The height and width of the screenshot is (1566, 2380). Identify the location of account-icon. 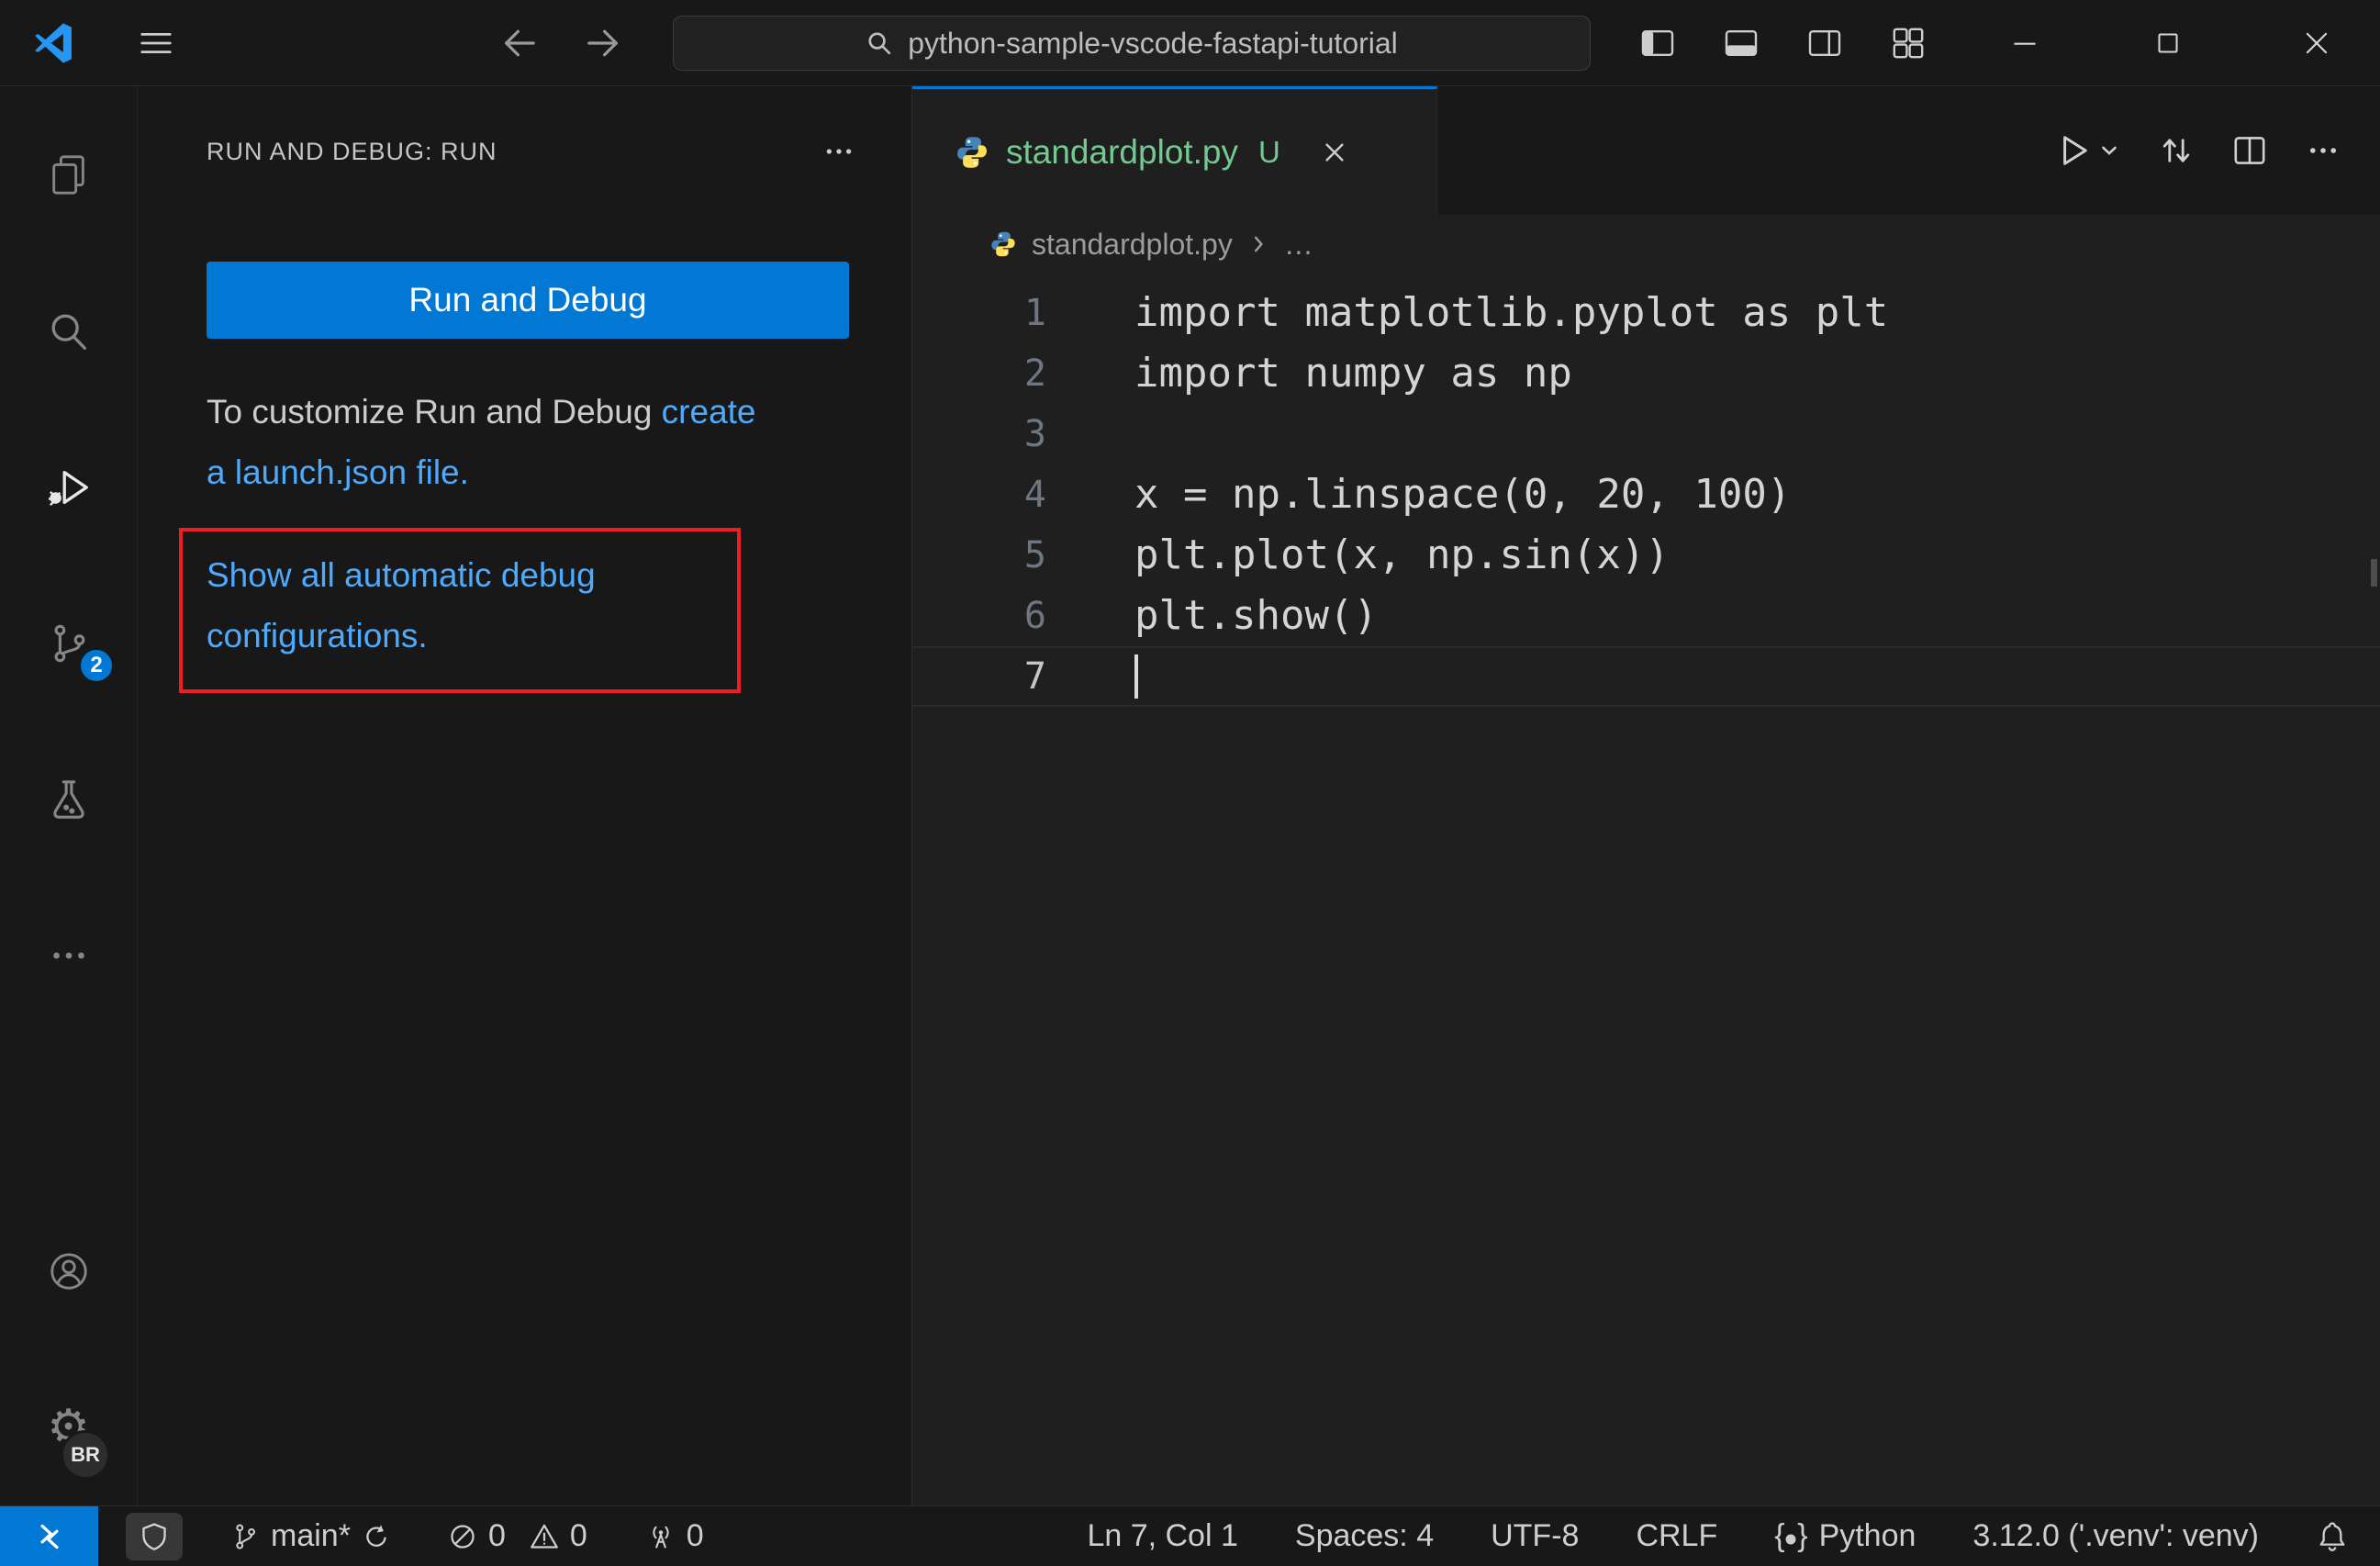
(69, 1271).